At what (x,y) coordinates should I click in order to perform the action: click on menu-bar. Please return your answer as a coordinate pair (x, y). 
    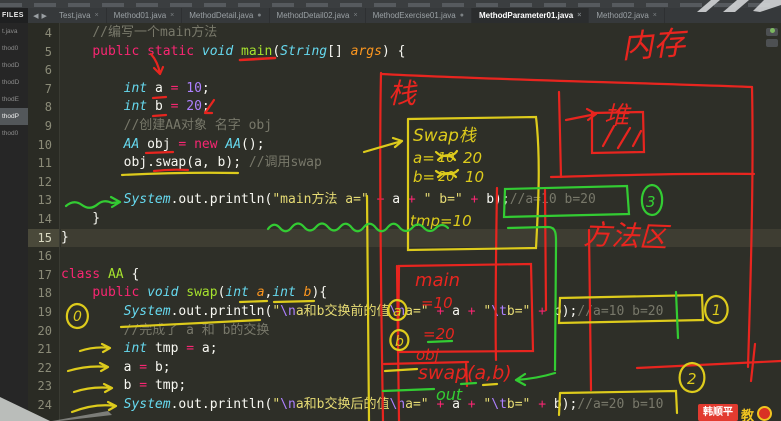
    Looking at the image, I should click on (390, 4).